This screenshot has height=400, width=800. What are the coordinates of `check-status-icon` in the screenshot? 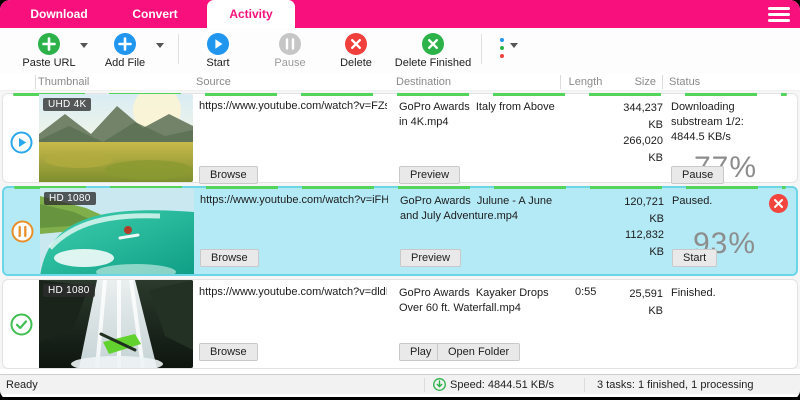 It's located at (21, 324).